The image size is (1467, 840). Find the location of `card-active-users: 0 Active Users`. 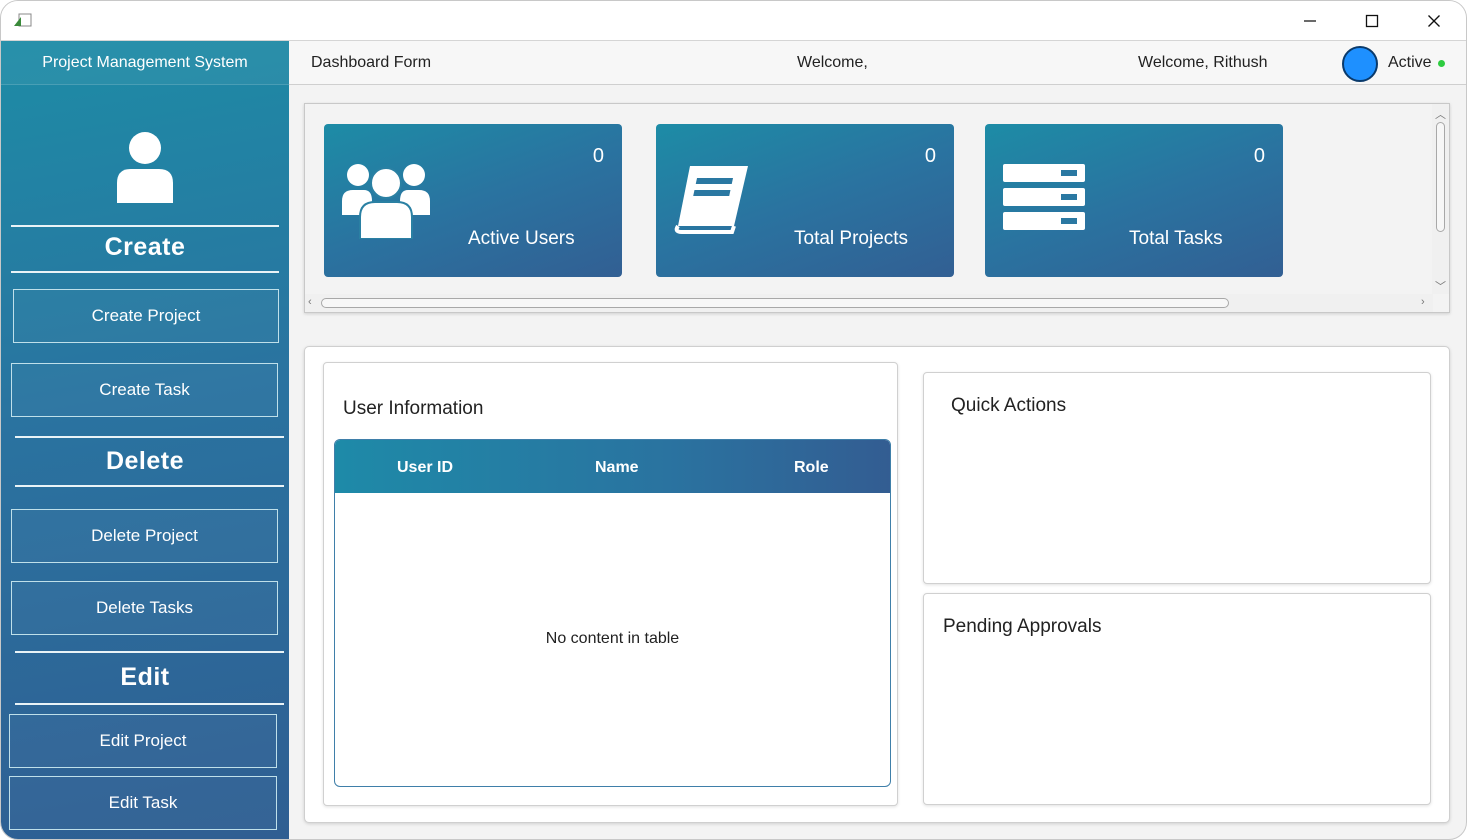

card-active-users: 0 Active Users is located at coordinates (473, 200).